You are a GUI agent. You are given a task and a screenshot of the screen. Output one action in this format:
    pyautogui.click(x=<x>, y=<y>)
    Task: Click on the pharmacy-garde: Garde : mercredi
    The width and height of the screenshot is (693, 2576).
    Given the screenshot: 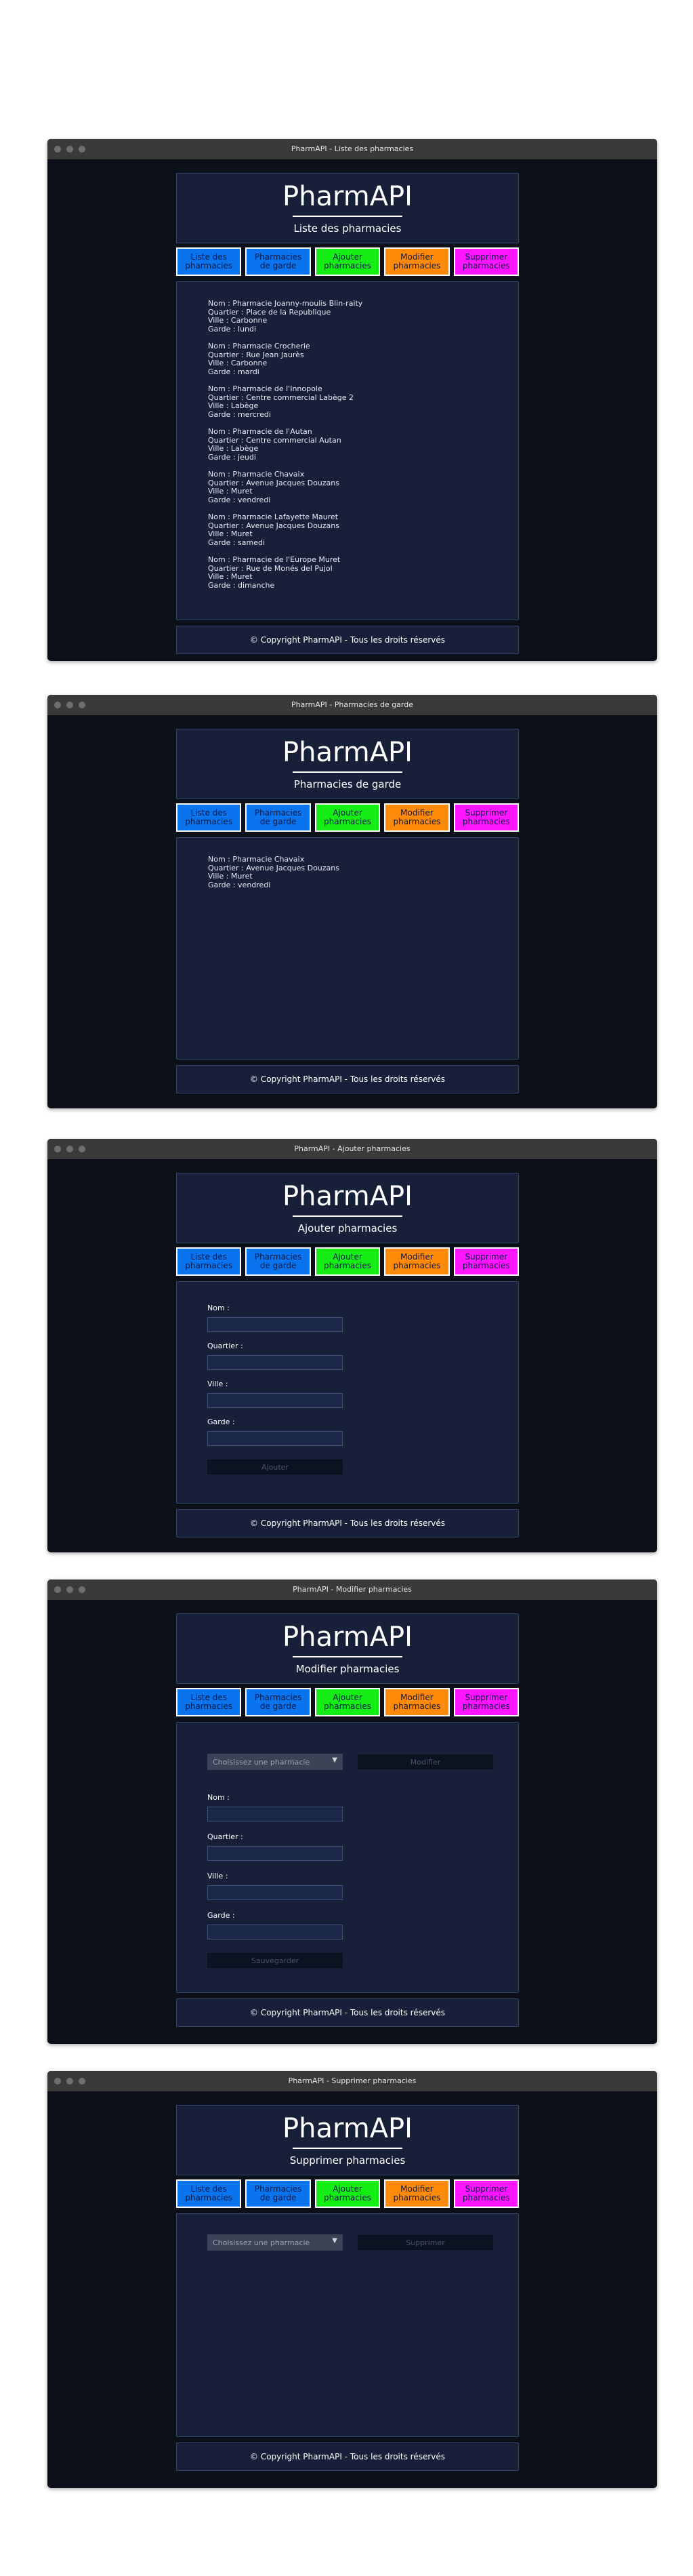 What is the action you would take?
    pyautogui.click(x=240, y=414)
    